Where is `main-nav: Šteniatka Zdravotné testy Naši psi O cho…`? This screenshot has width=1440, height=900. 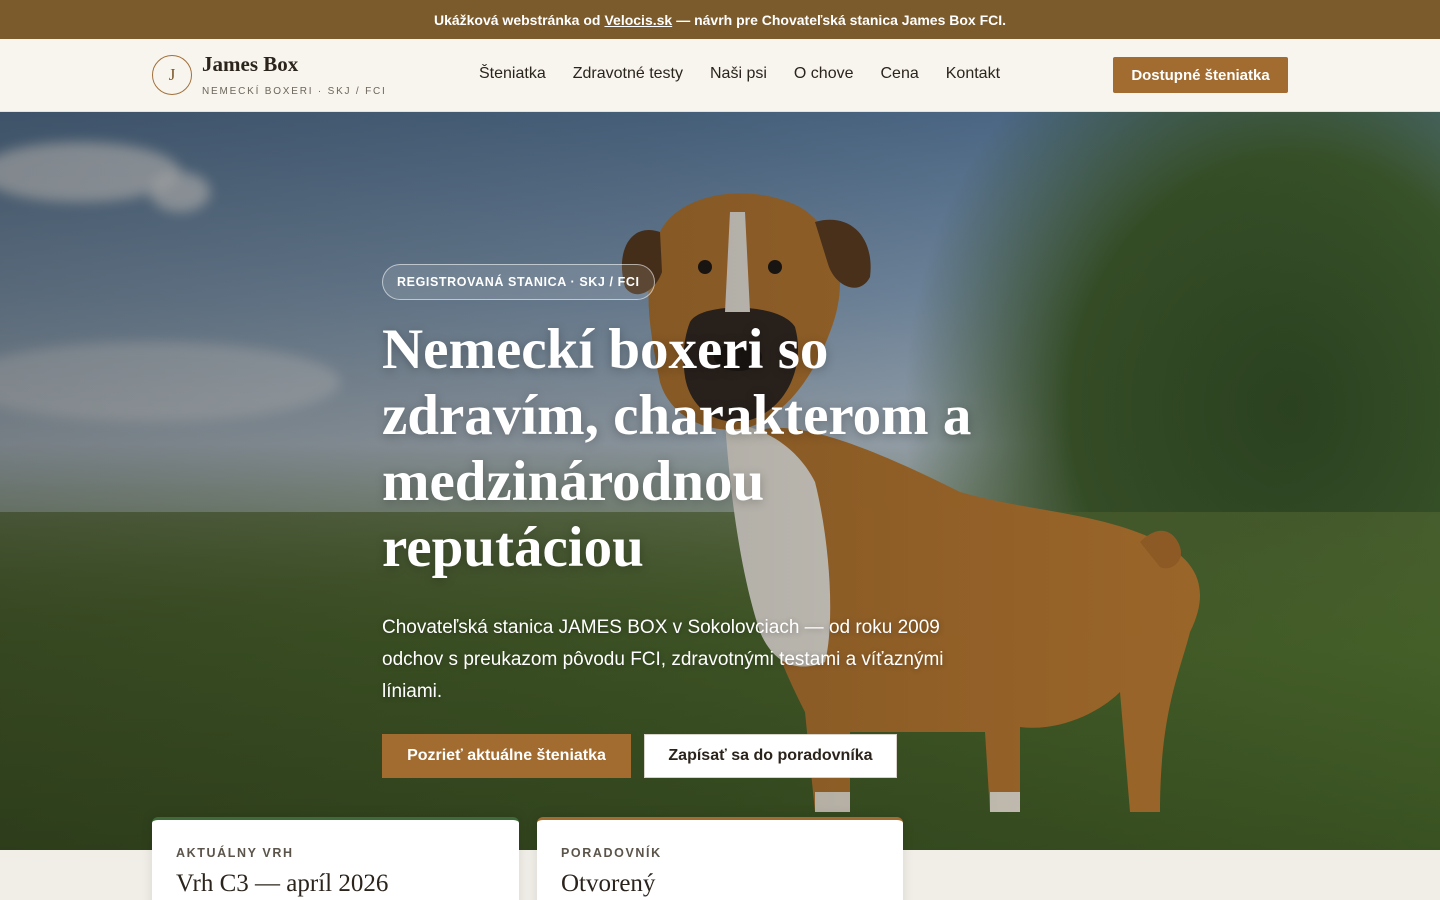
main-nav: Šteniatka Zdravotné testy Naši psi O cho… is located at coordinates (739, 74).